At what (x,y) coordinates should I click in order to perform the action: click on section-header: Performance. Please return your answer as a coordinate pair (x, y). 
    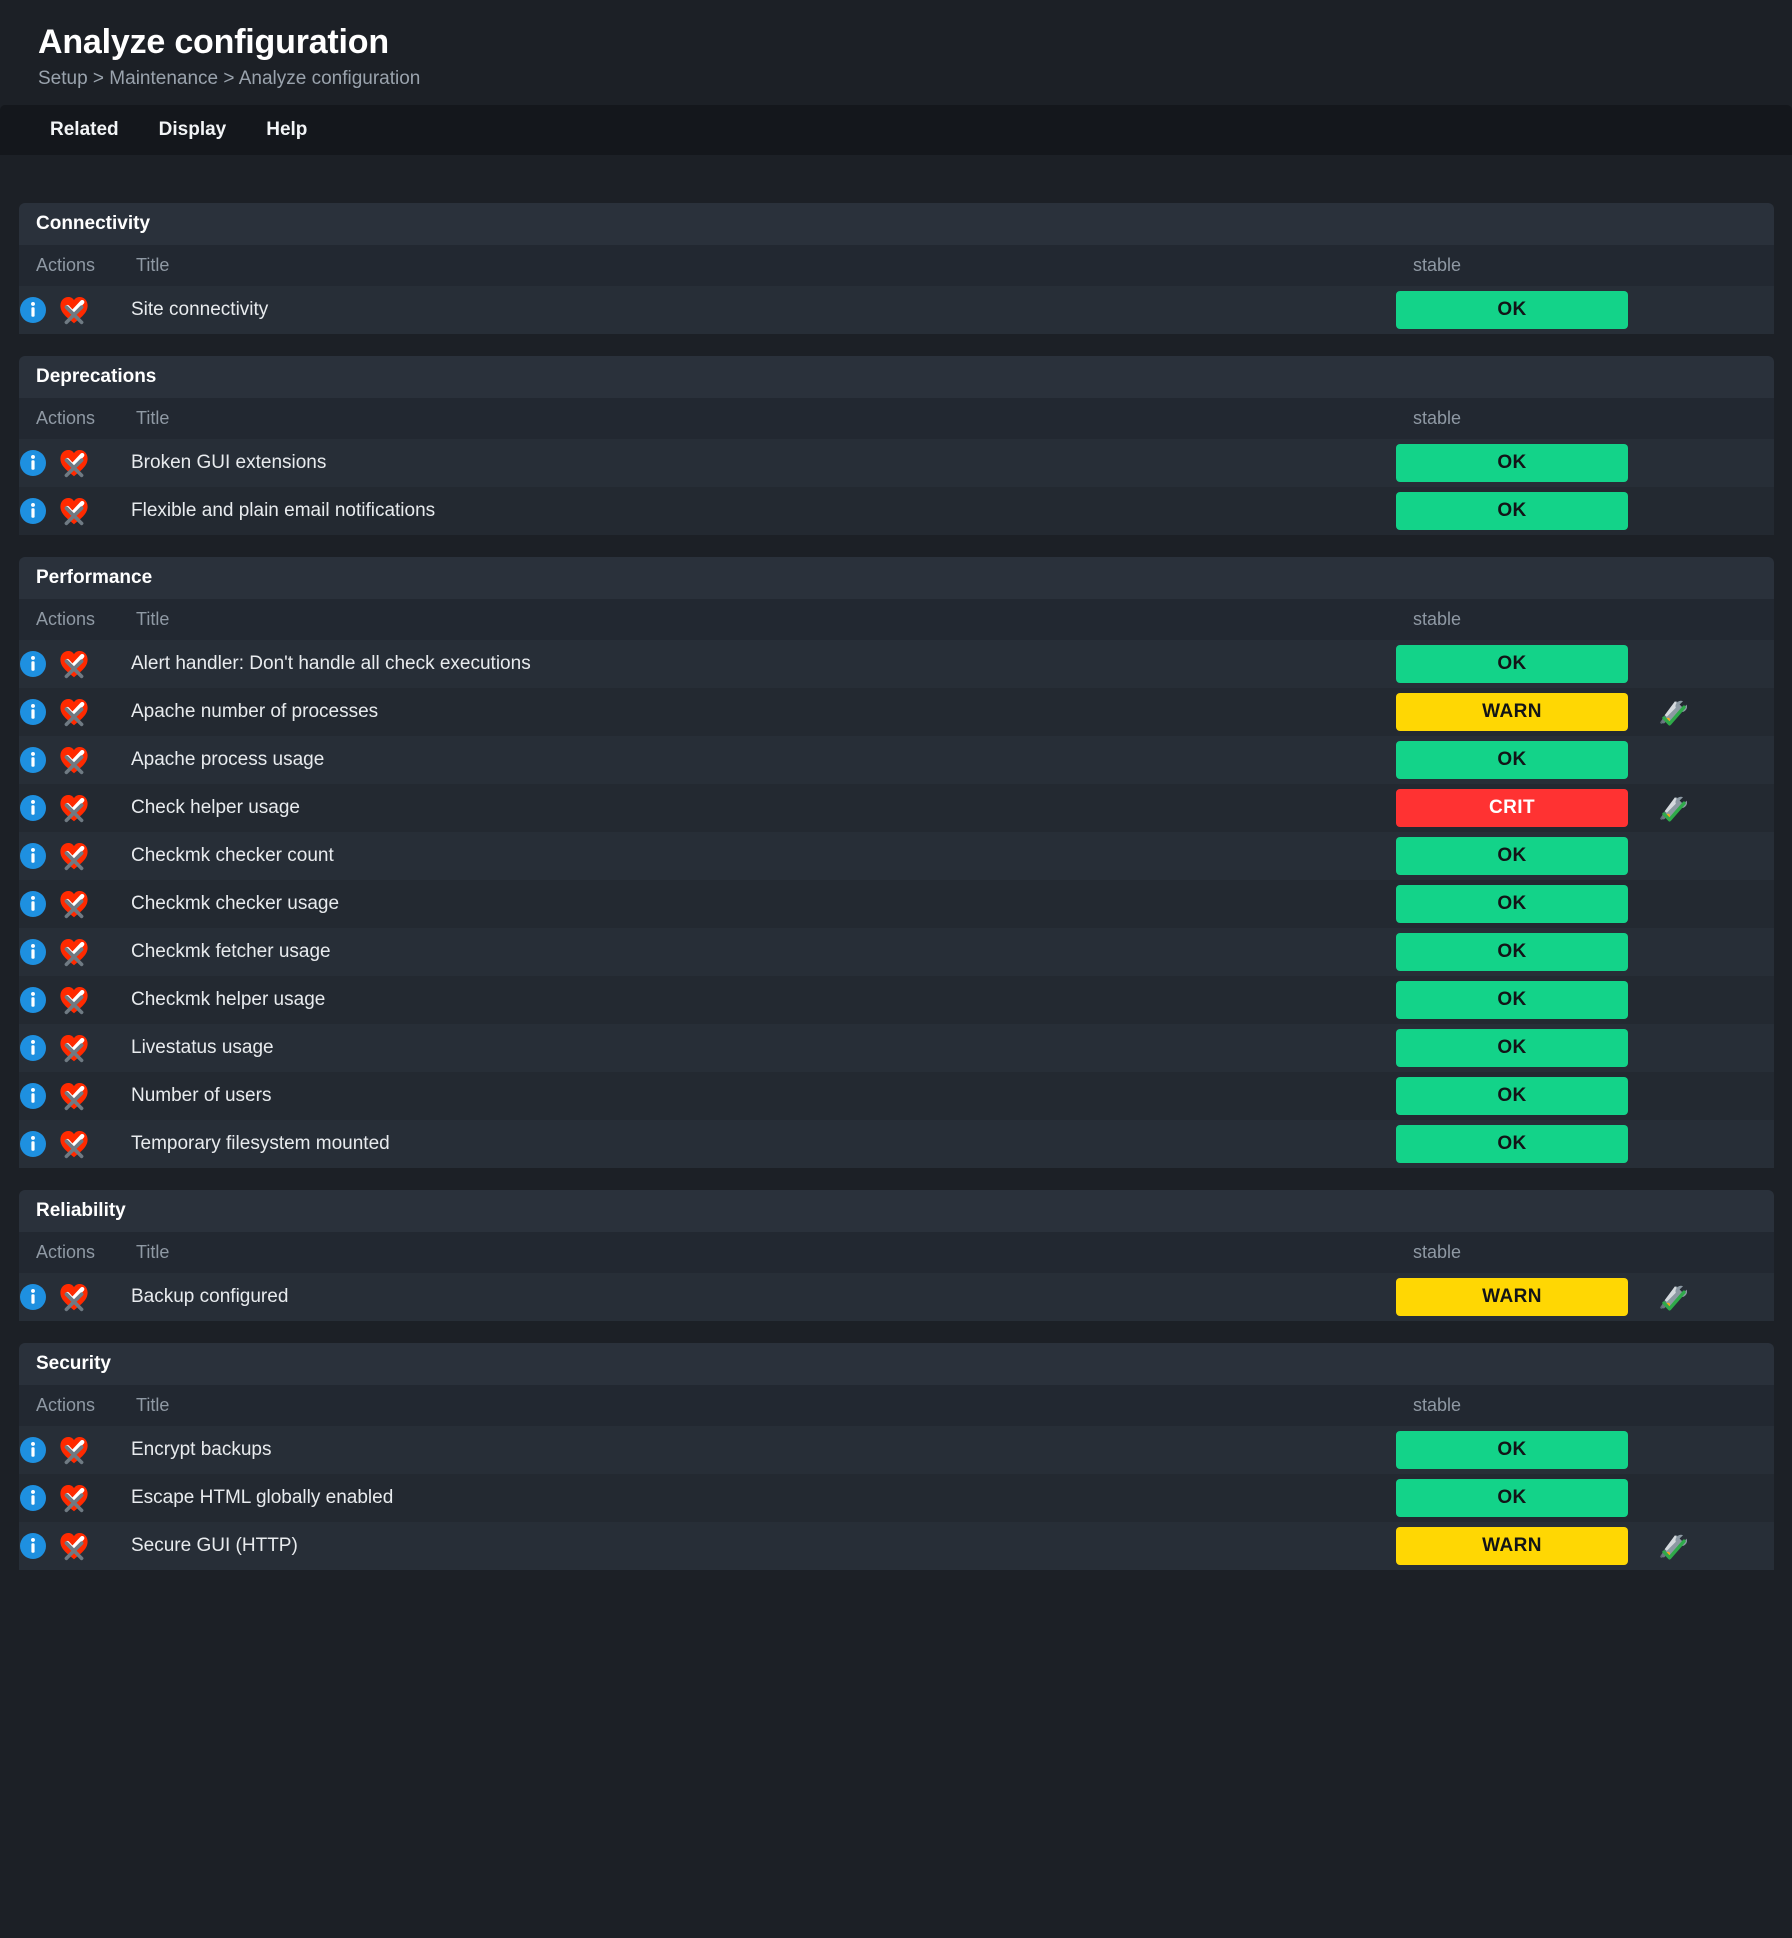
    Looking at the image, I should click on (896, 578).